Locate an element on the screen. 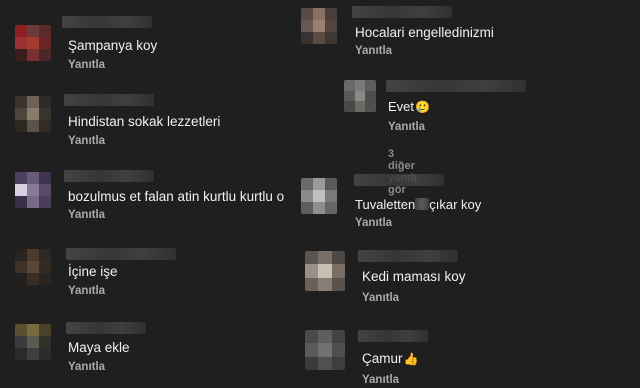 This screenshot has height=388, width=640. comment-text: Hindistan sokak lezzetleri is located at coordinates (144, 121).